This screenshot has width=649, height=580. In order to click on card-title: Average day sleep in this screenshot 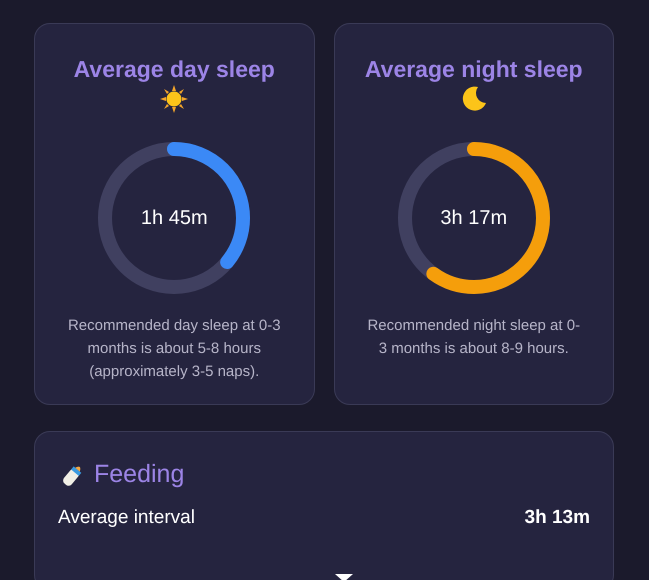, I will do `click(174, 69)`.